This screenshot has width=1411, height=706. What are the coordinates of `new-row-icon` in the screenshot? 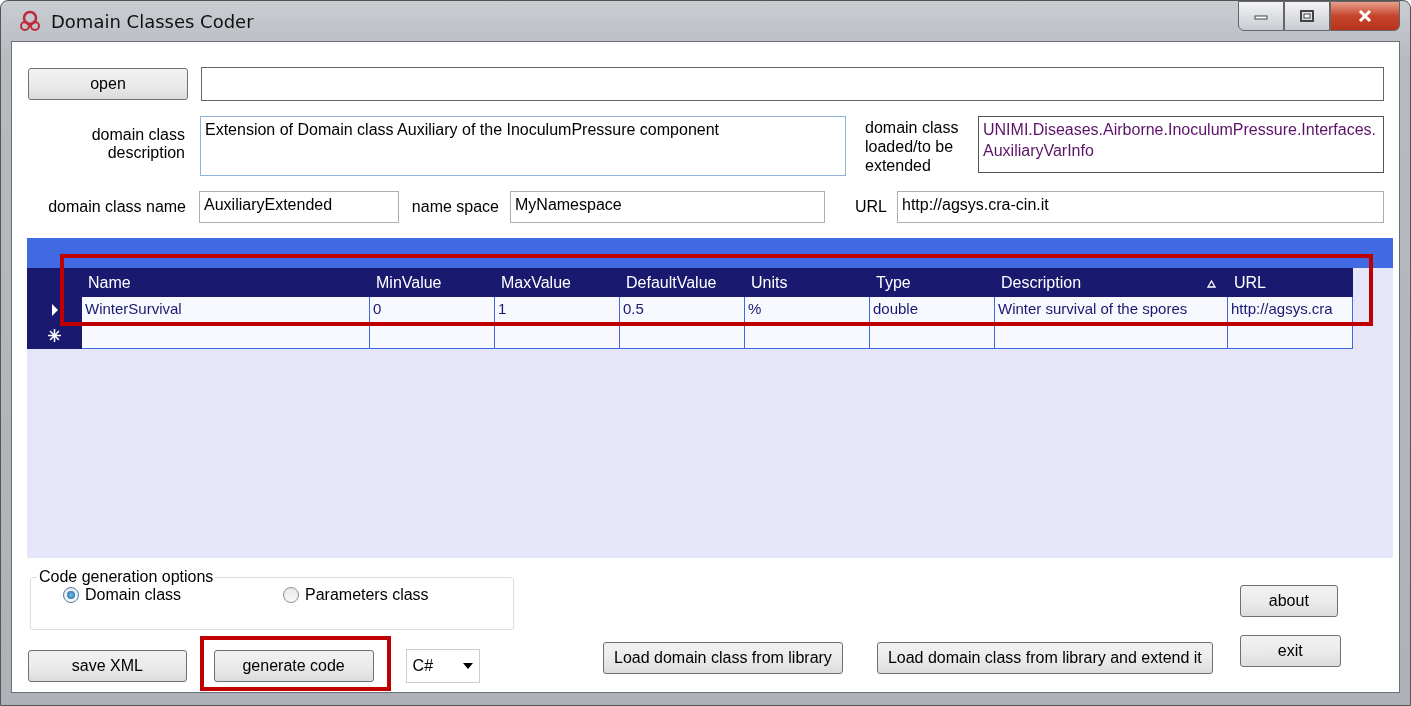 It's located at (54, 335).